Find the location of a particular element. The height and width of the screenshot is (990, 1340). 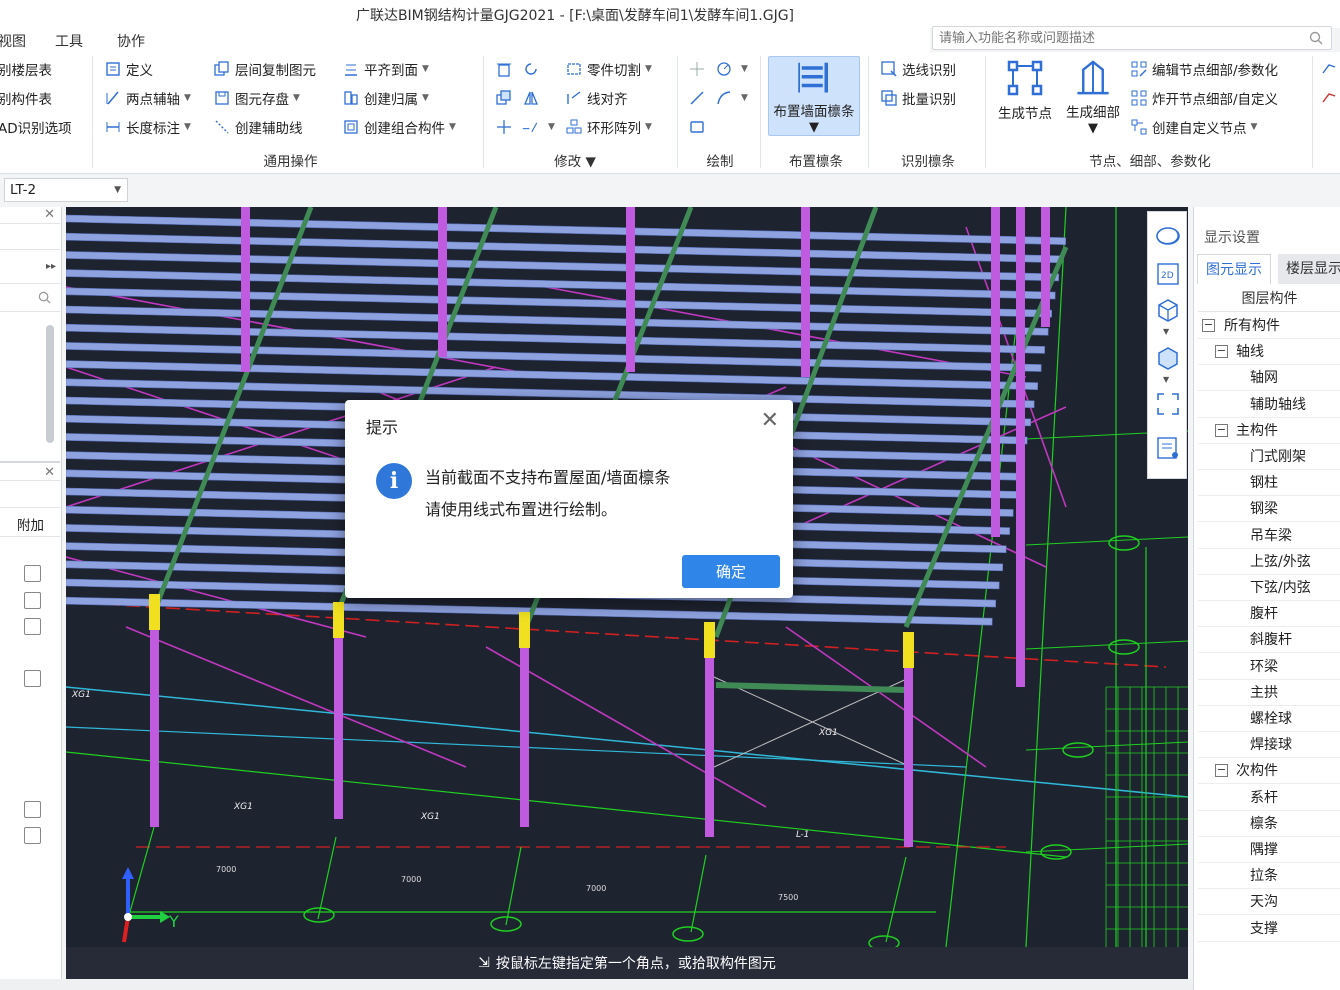

tree-item: 轴线 is located at coordinates (1250, 352).